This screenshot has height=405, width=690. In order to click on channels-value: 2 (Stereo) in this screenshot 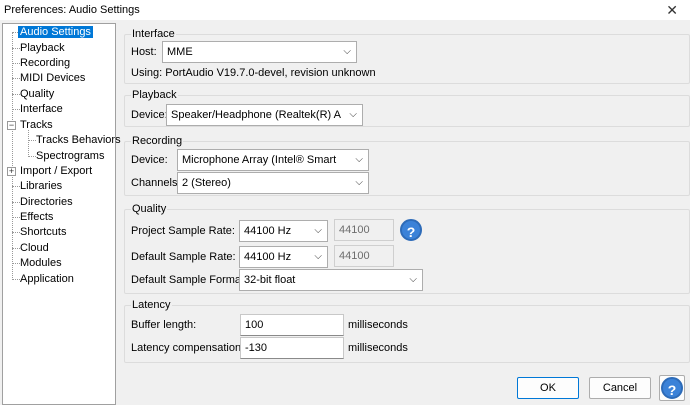, I will do `click(206, 183)`.